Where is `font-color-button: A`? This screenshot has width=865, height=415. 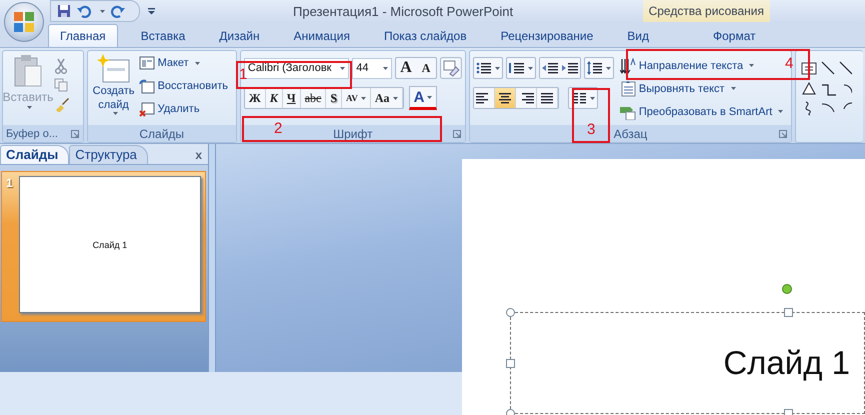
font-color-button: A is located at coordinates (423, 98).